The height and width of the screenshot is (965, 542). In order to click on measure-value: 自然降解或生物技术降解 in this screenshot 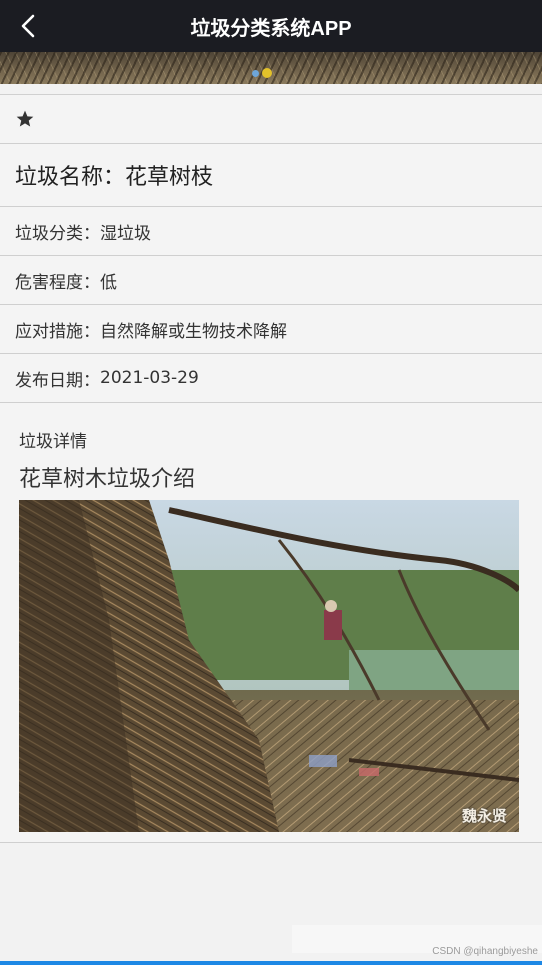, I will do `click(193, 331)`.